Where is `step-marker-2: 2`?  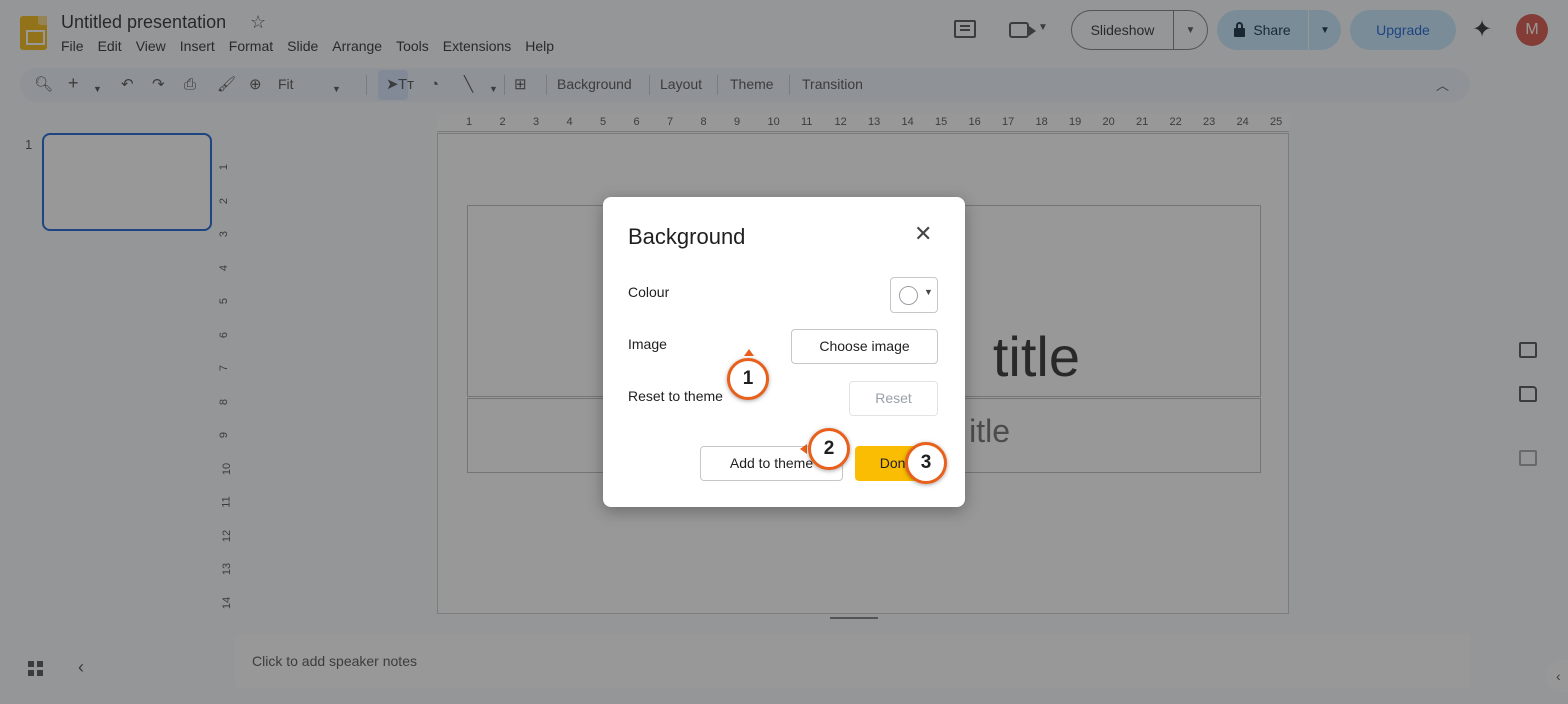 step-marker-2: 2 is located at coordinates (829, 449).